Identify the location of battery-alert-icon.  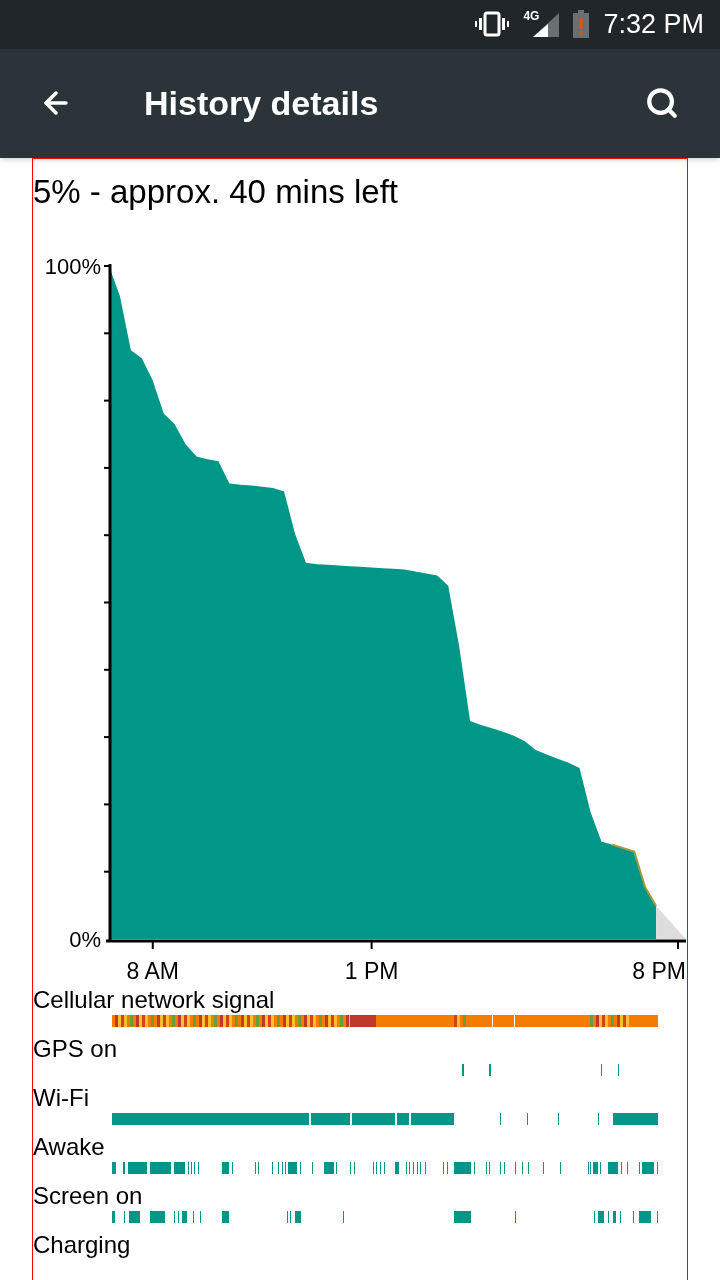
(581, 24).